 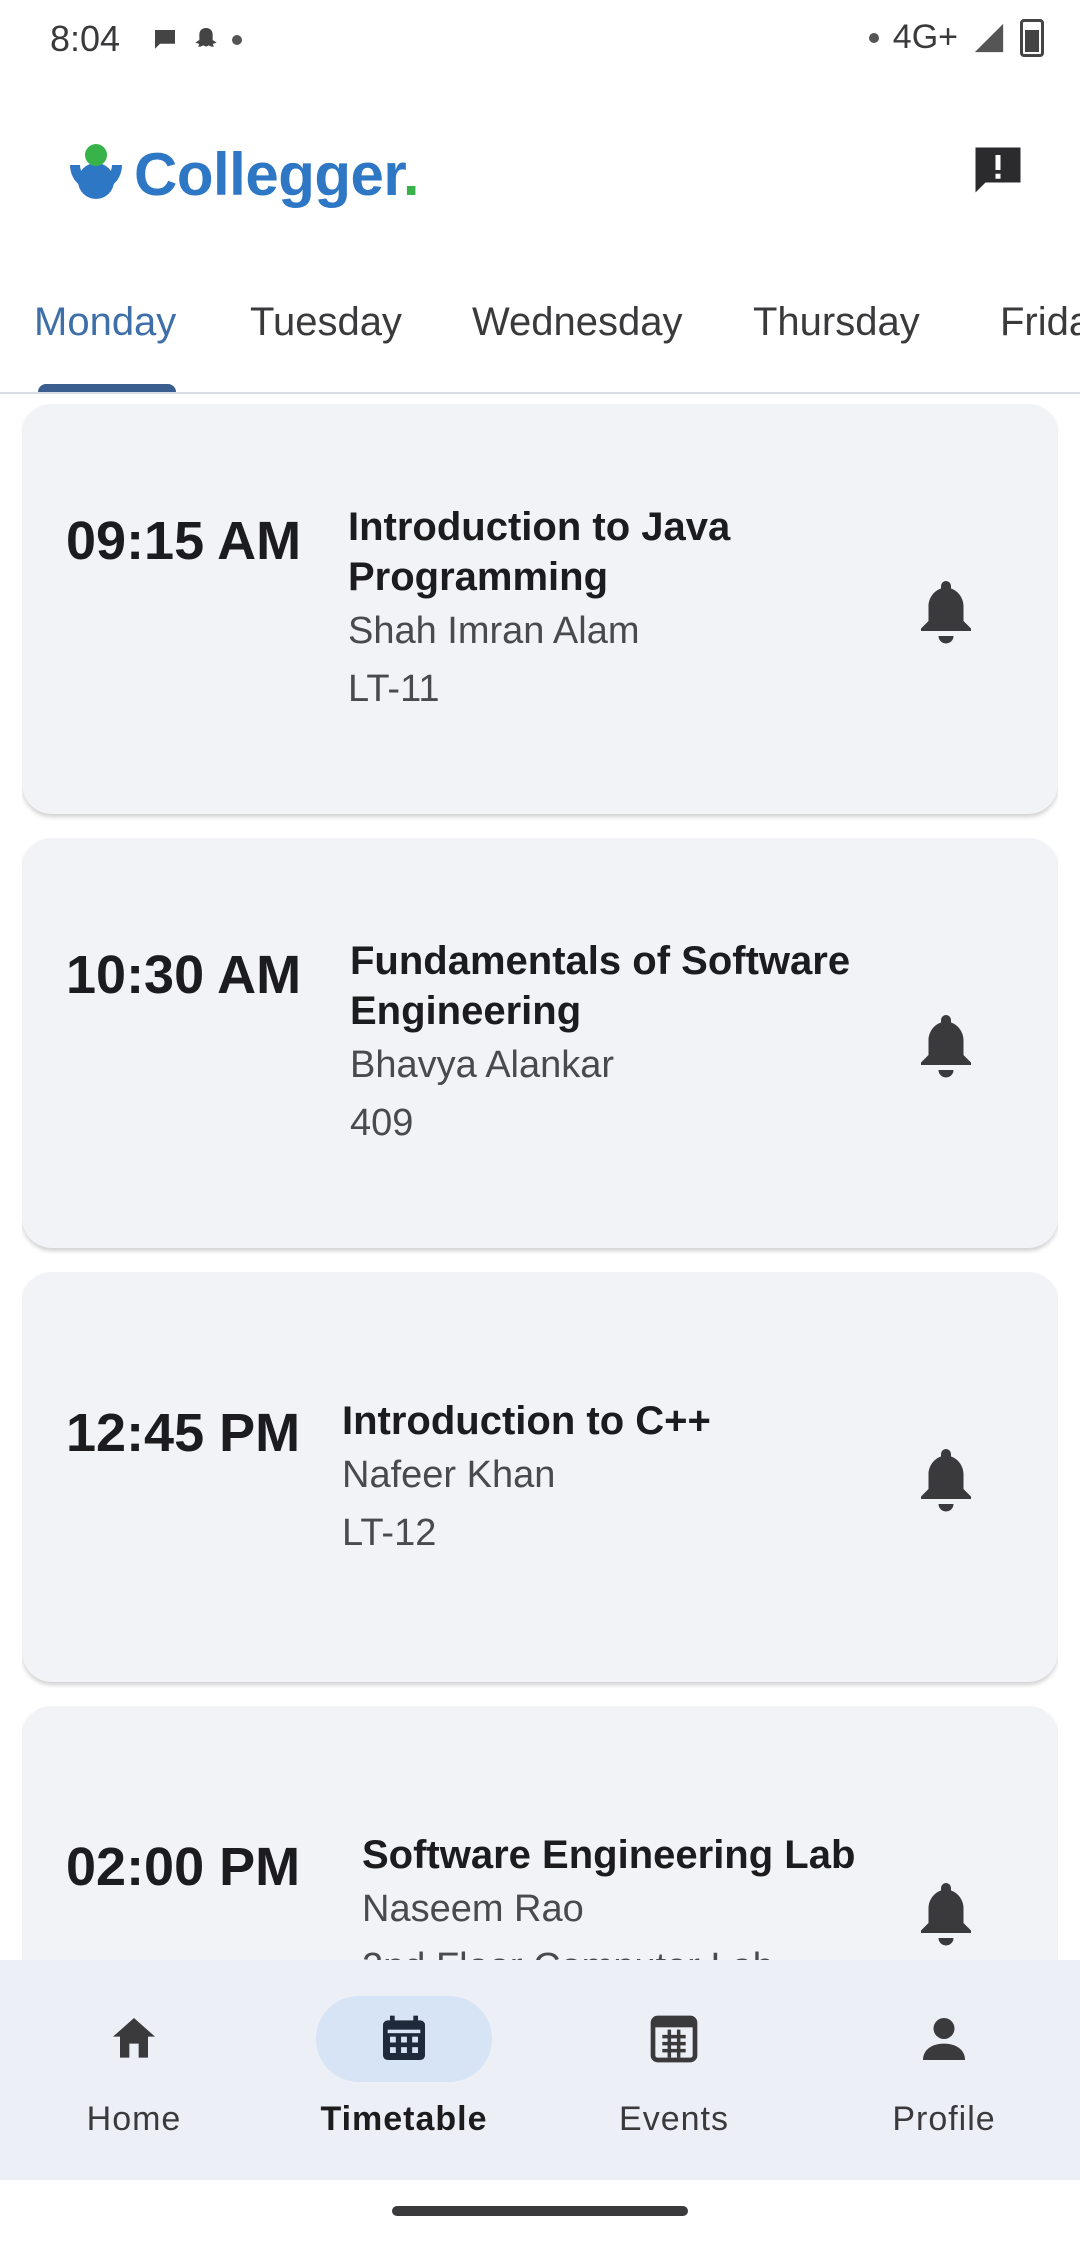 I want to click on nav-profile: Profile, so click(x=944, y=2067).